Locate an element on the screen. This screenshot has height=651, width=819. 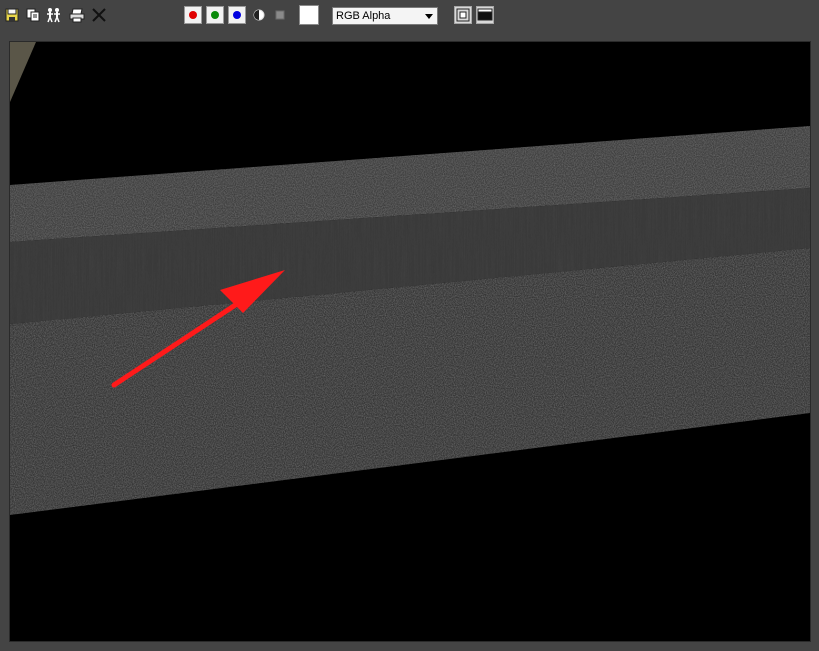
corner-geometry is located at coordinates (23, 72).